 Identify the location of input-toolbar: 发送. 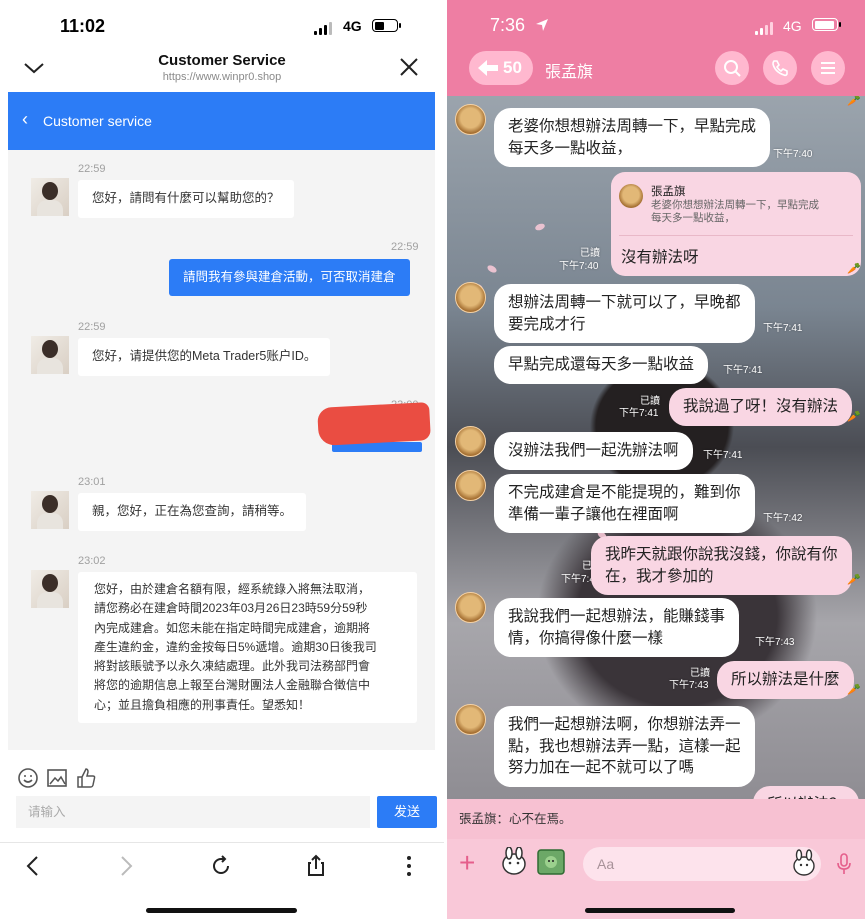
(222, 796).